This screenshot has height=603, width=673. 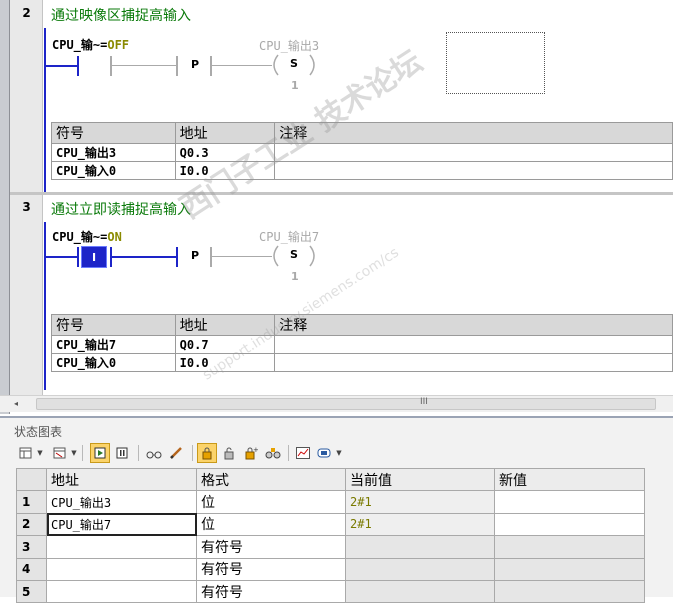 What do you see at coordinates (424, 402) in the screenshot?
I see `scroll-grip: III` at bounding box center [424, 402].